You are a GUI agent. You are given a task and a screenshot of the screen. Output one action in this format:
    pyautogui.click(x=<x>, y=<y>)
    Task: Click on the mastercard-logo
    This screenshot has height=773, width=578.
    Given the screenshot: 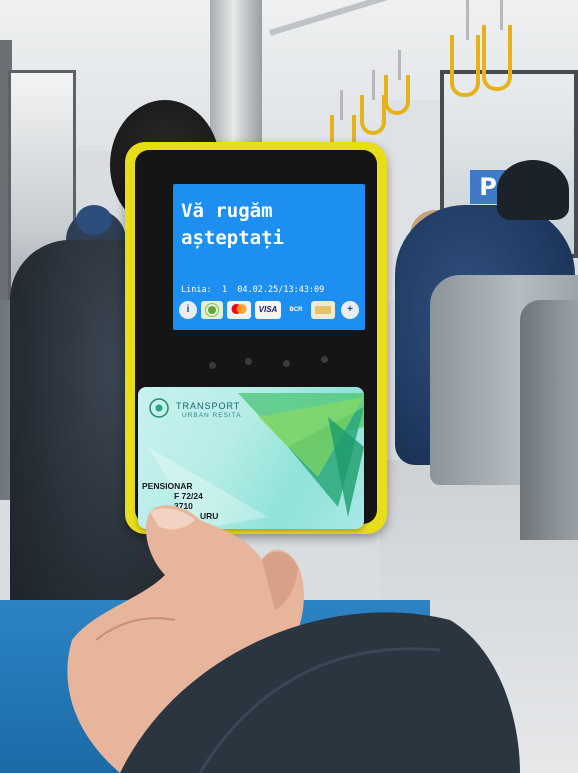 What is the action you would take?
    pyautogui.click(x=239, y=310)
    